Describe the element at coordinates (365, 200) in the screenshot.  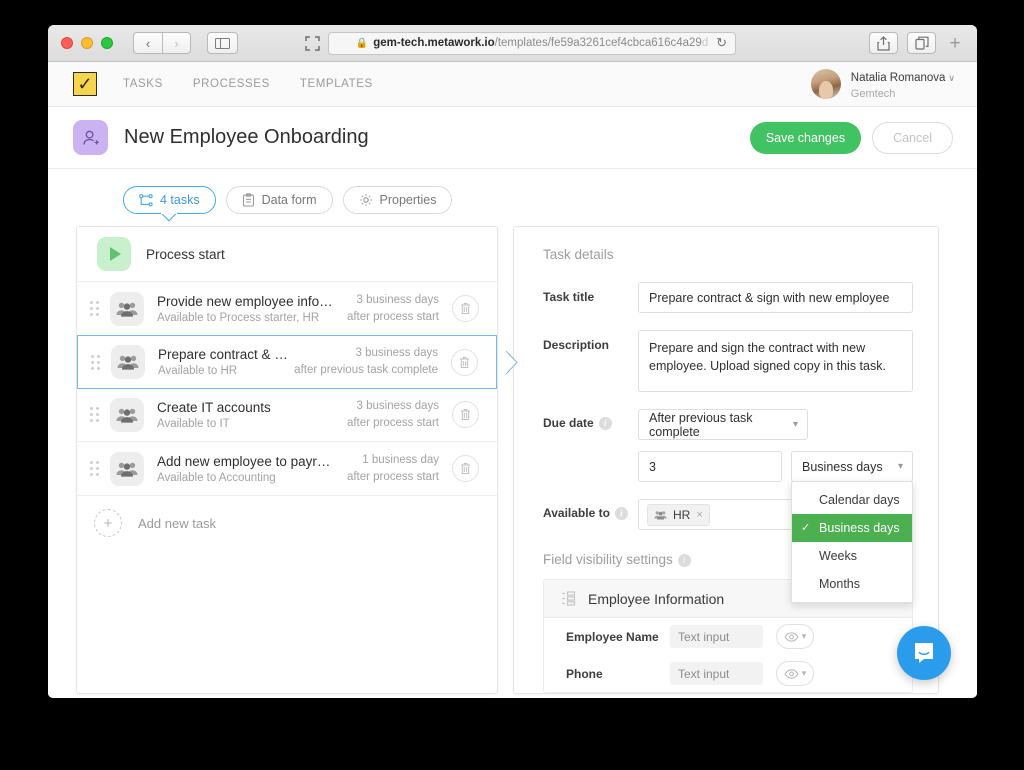
I see `gear-icon` at that location.